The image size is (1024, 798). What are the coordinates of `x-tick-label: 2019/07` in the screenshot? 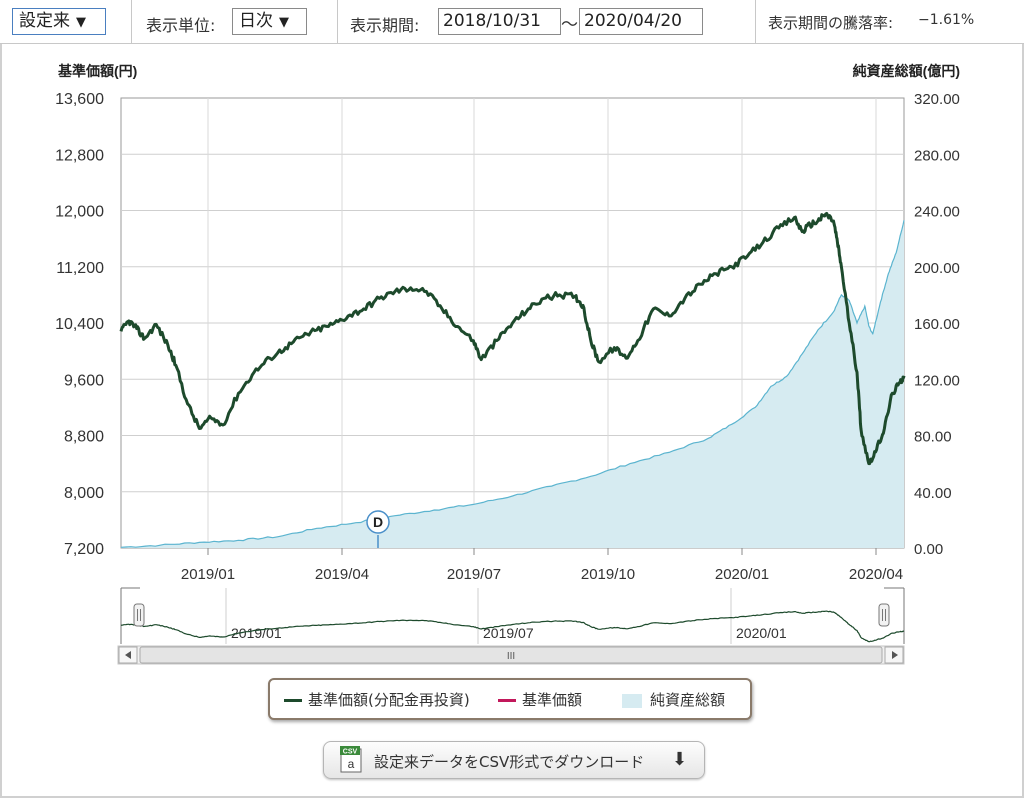 It's located at (474, 574).